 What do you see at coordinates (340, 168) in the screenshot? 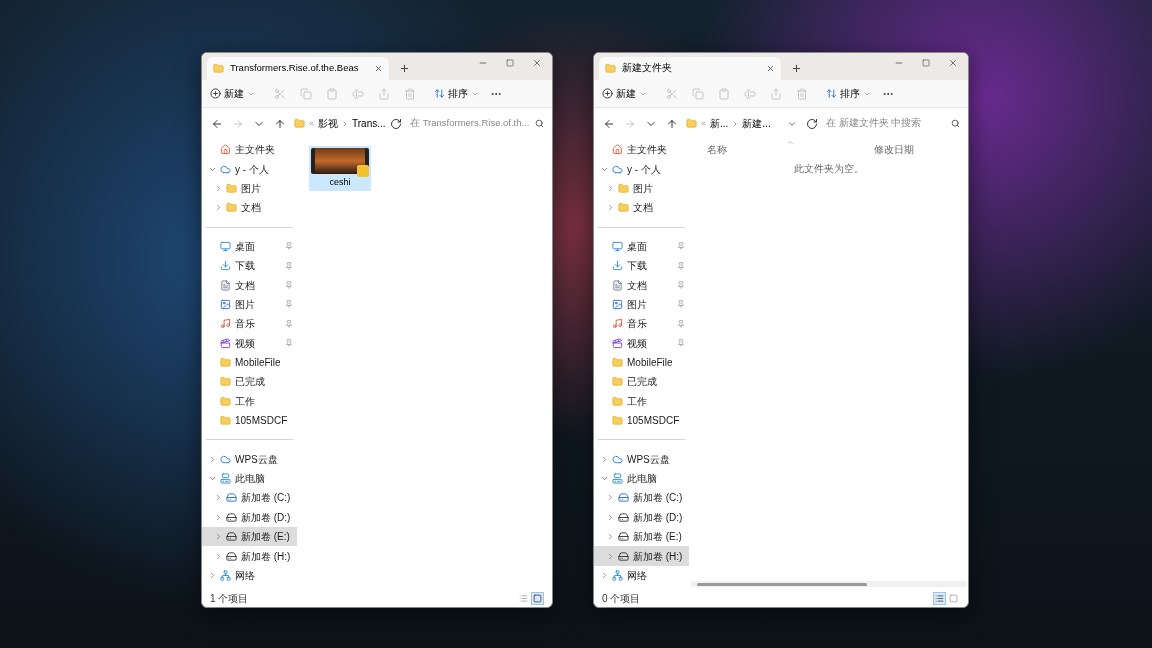
I see `file-item: ceshi` at bounding box center [340, 168].